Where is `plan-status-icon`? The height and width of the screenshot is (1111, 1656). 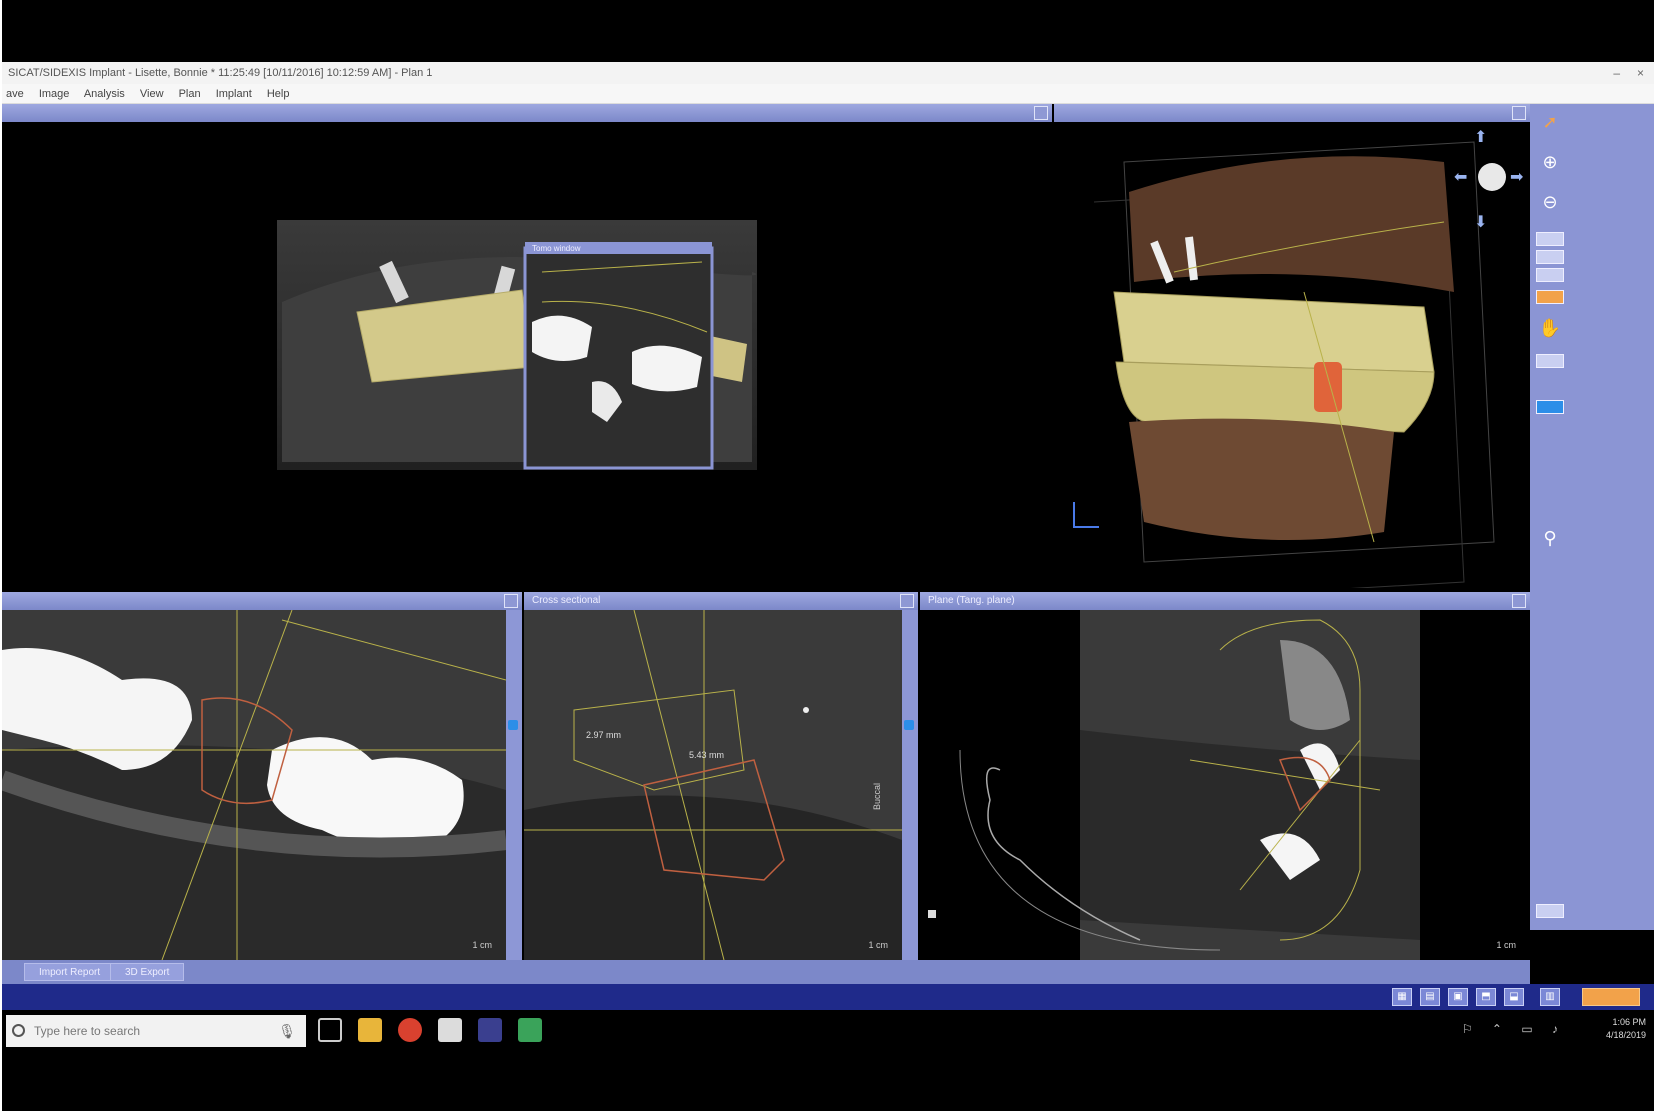
plan-status-icon is located at coordinates (1611, 997).